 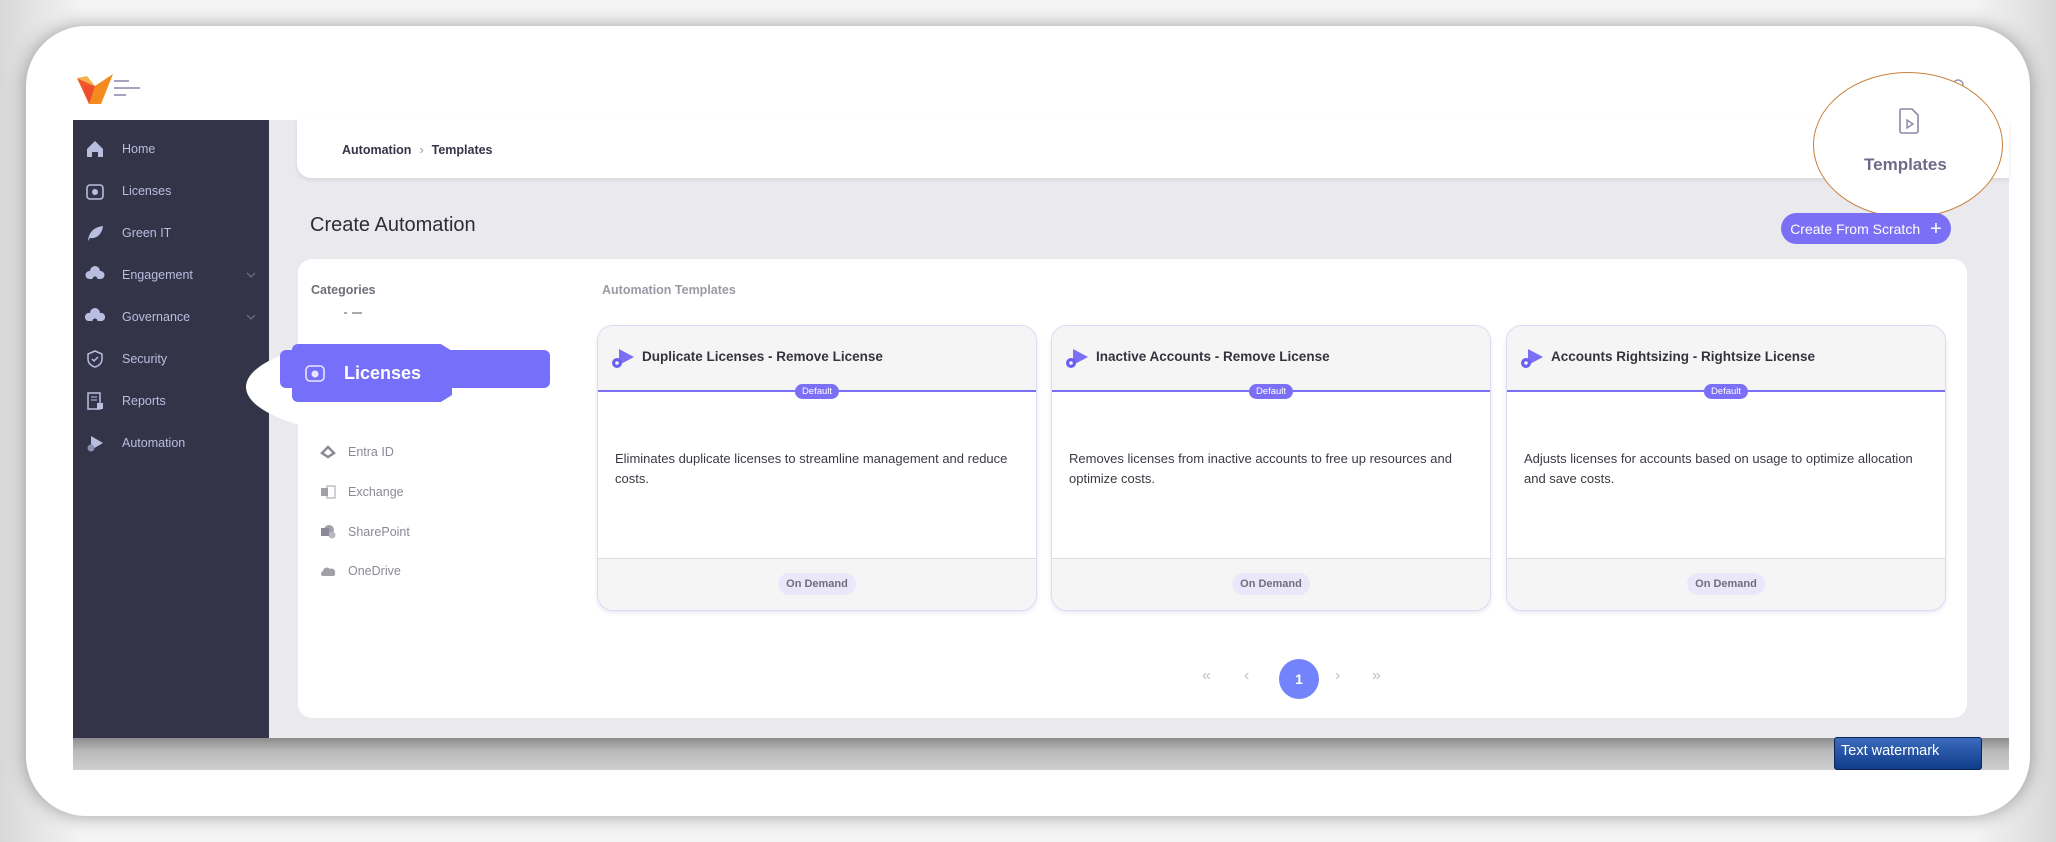 What do you see at coordinates (383, 372) in the screenshot?
I see `category-label: Licenses` at bounding box center [383, 372].